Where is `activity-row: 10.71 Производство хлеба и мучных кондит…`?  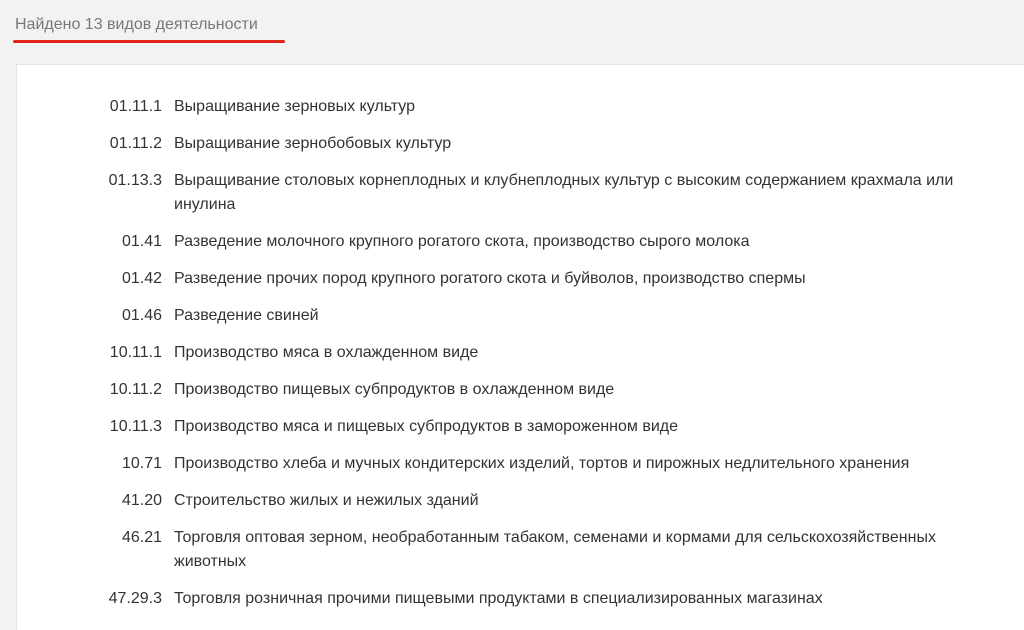
activity-row: 10.71 Производство хлеба и мучных кондит… is located at coordinates (520, 464).